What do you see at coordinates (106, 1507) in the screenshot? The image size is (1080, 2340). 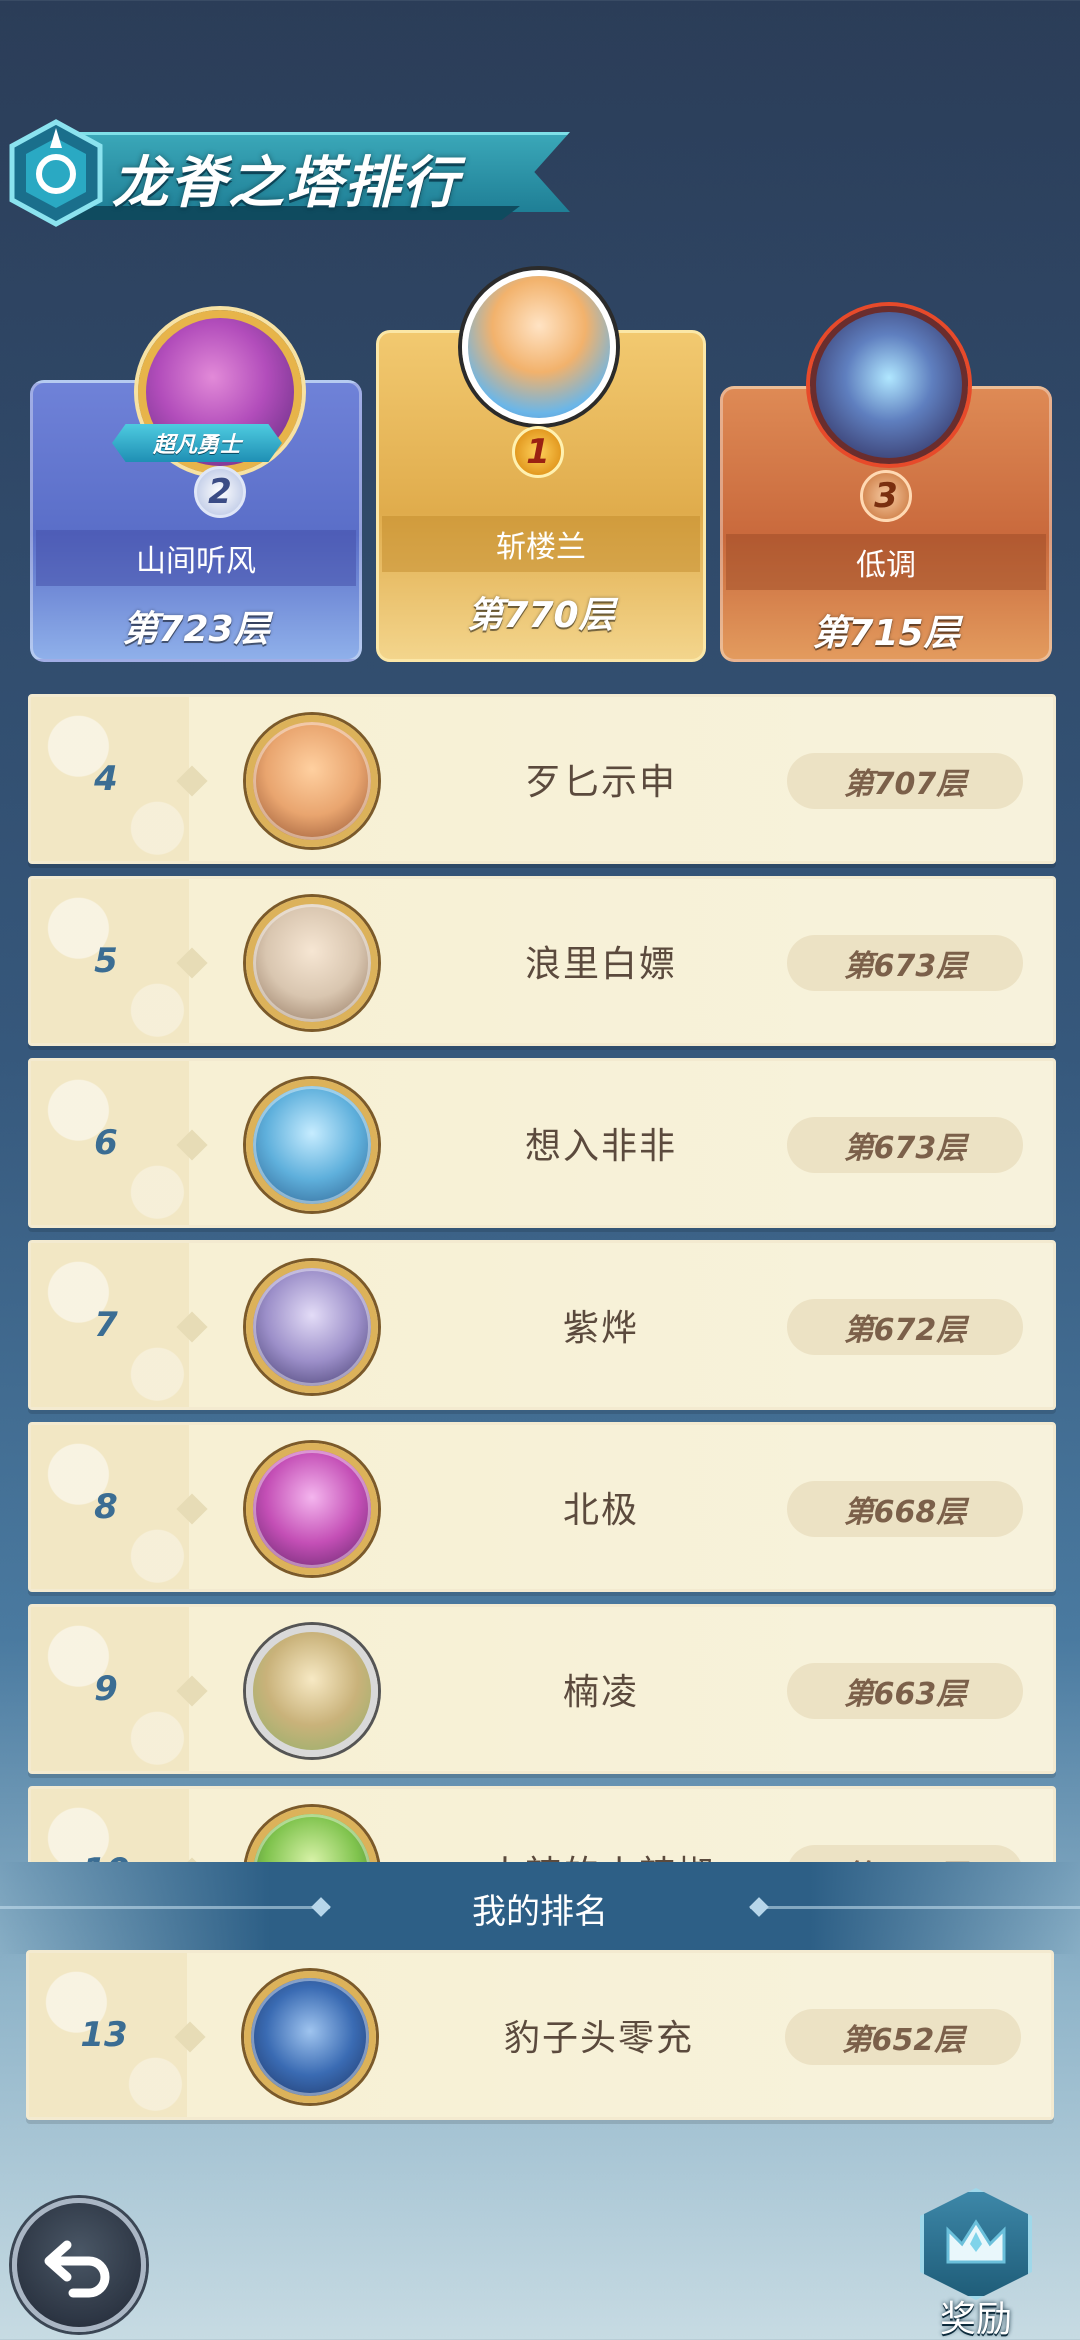 I see `rank-number: 8` at bounding box center [106, 1507].